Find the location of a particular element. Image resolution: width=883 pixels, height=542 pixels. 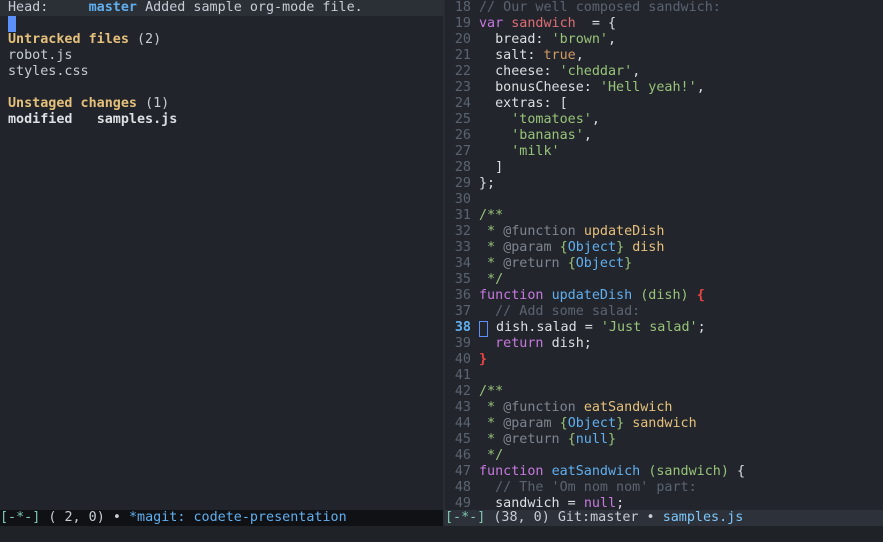

code-text: * @function updateDish is located at coordinates (681, 232).